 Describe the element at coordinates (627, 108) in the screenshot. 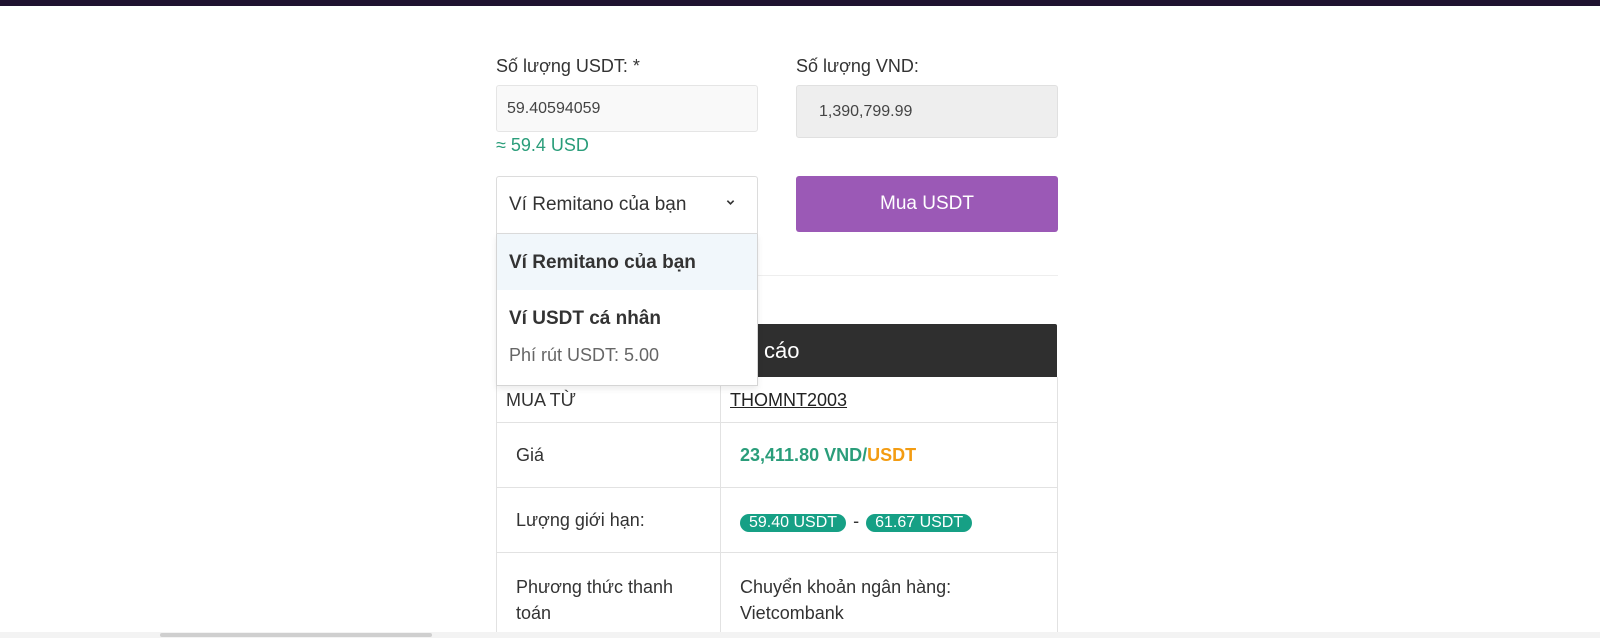

I see `usdt-amount-input: 59.40594059` at that location.